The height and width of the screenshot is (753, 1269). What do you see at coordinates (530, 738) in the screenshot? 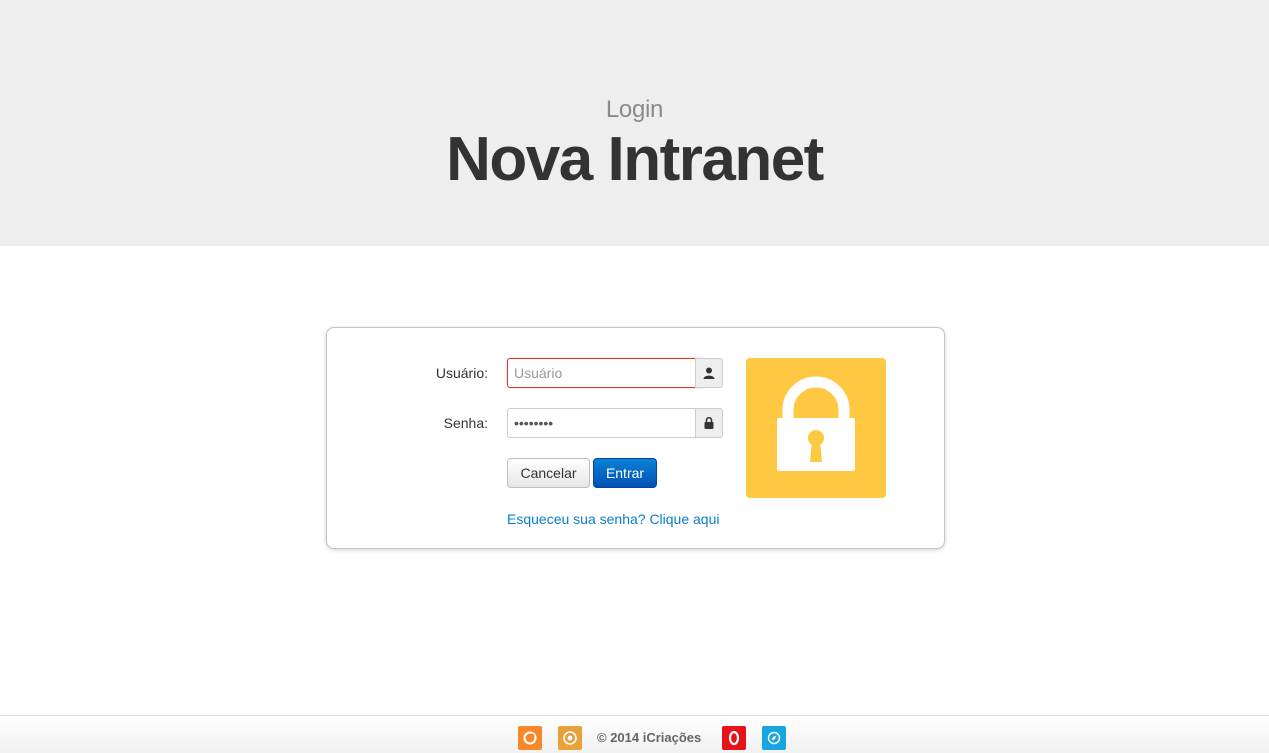
I see `firefox-icon` at bounding box center [530, 738].